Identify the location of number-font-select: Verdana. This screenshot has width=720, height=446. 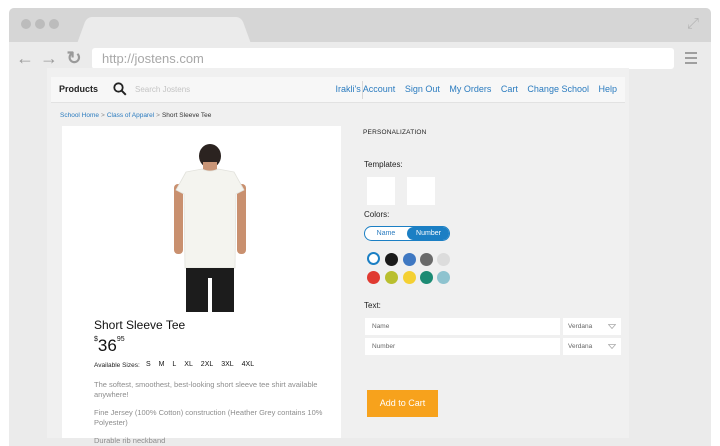
(592, 346).